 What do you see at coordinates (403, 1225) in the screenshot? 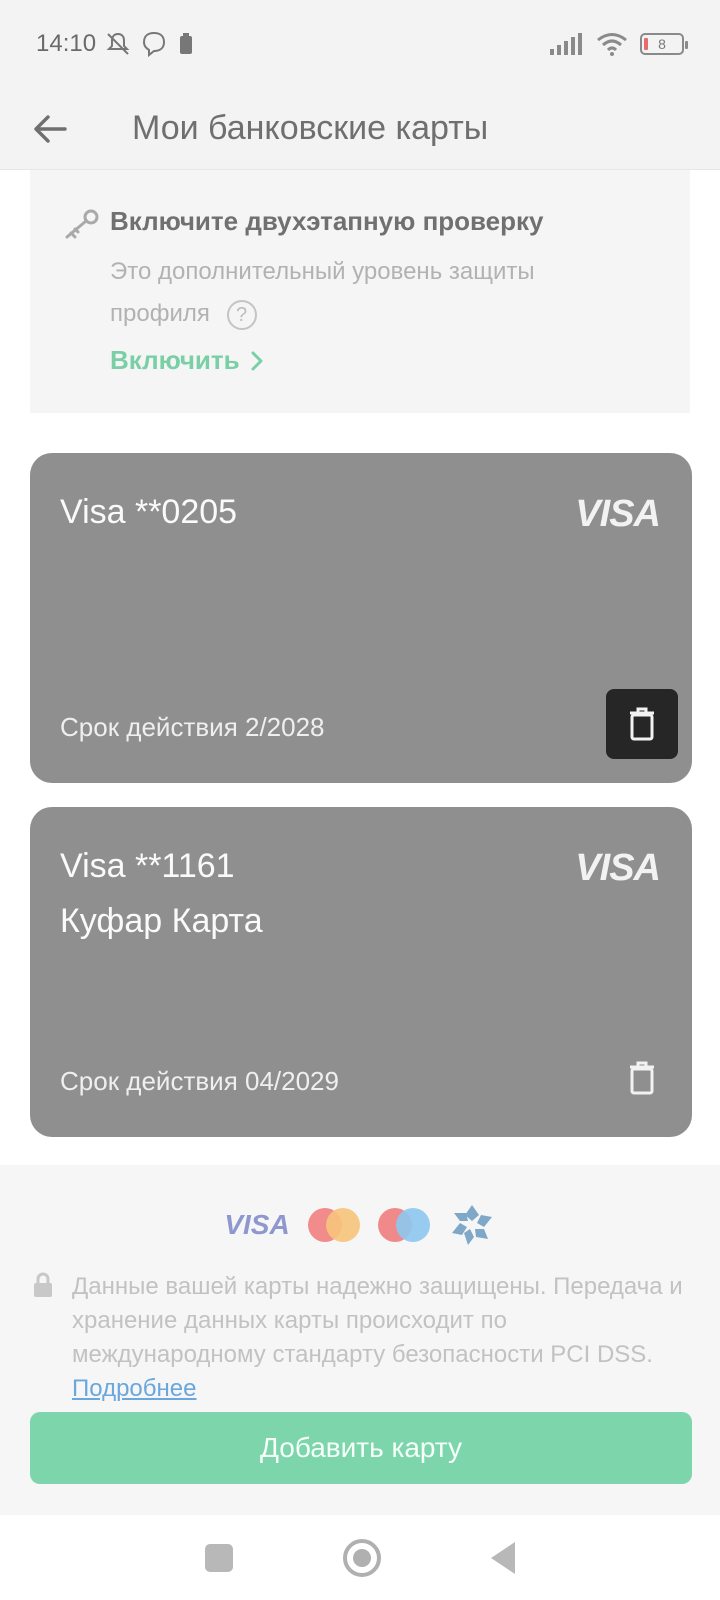
I see `maestro-logo` at bounding box center [403, 1225].